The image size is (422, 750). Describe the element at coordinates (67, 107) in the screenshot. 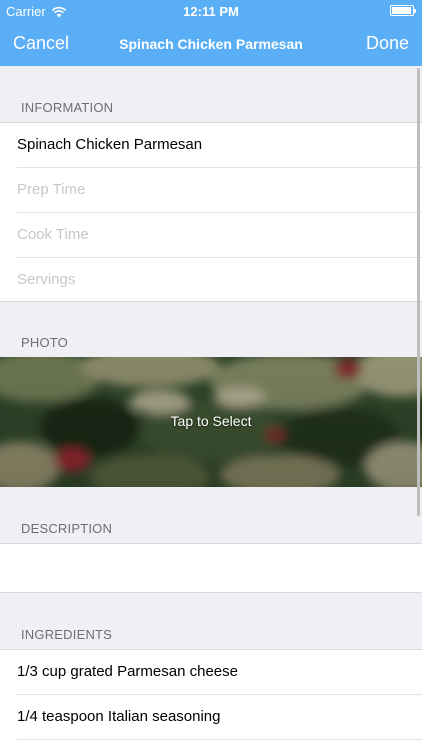

I see `information-header: INFORMATION` at that location.